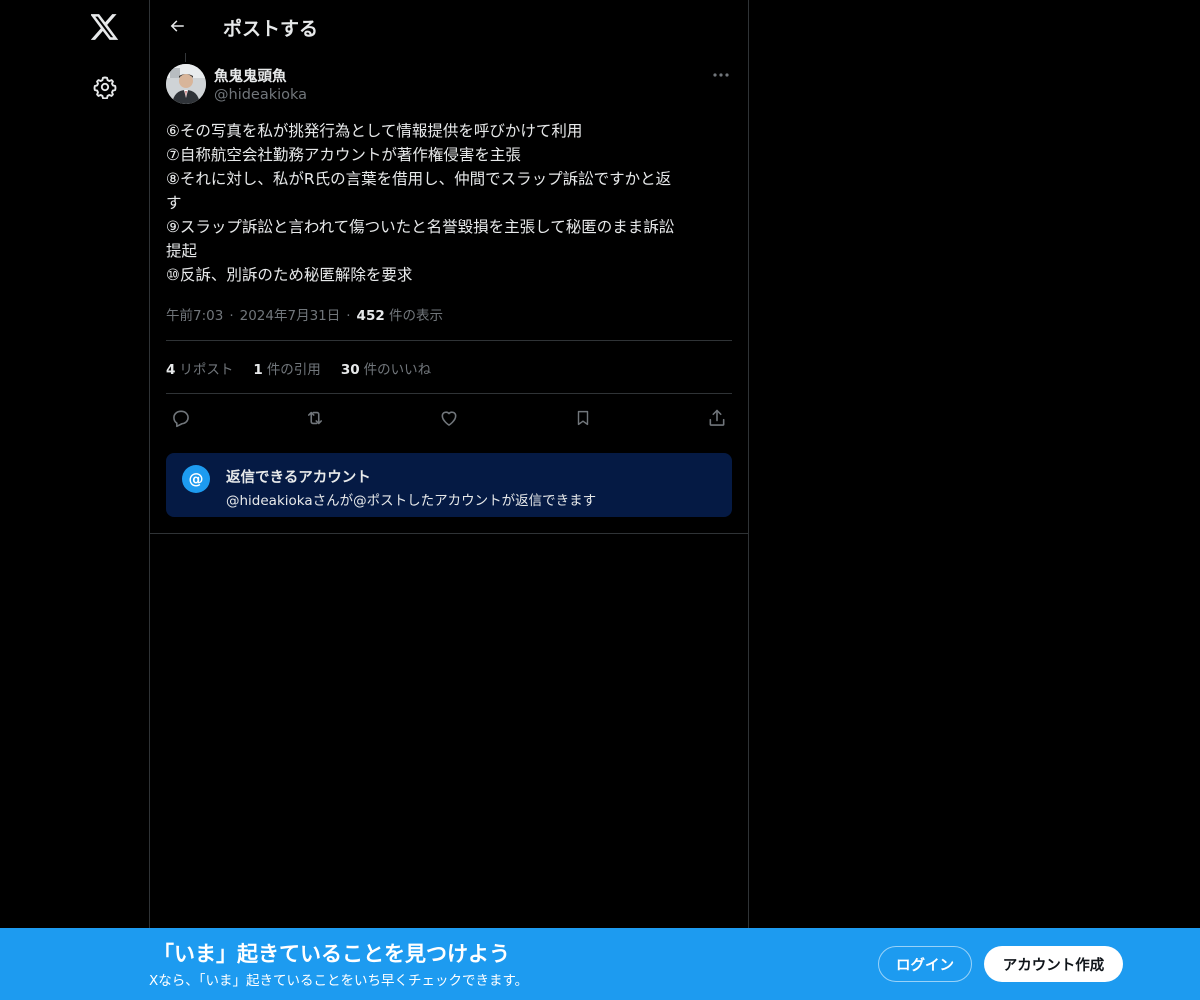 The width and height of the screenshot is (1200, 1000). What do you see at coordinates (374, 131) in the screenshot?
I see `post-text-line: ⑥その写真を私が挑発行為として情報提供を呼びかけて利用` at bounding box center [374, 131].